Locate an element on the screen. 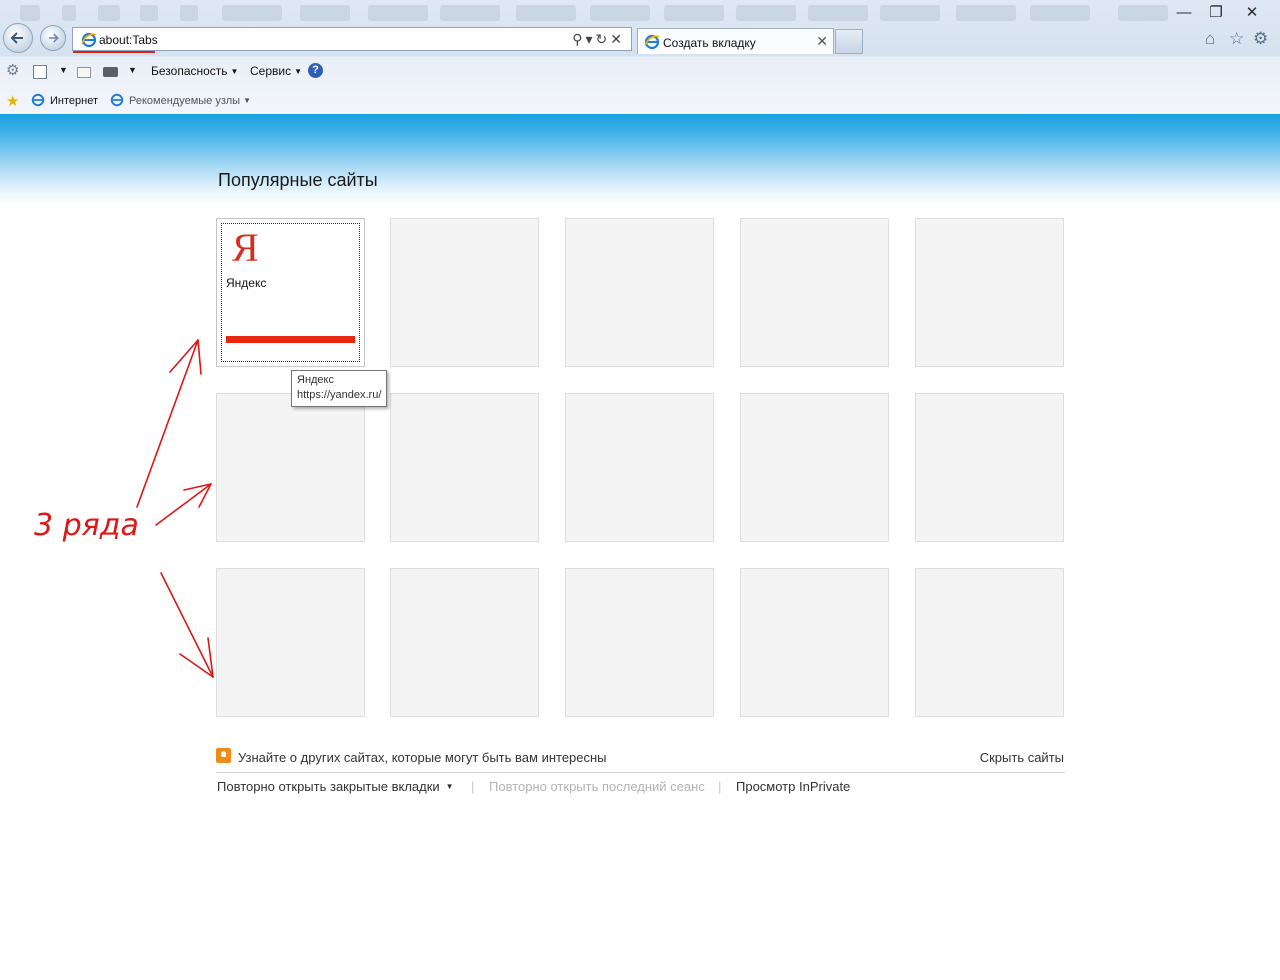 This screenshot has width=1280, height=980. back-button is located at coordinates (18, 38).